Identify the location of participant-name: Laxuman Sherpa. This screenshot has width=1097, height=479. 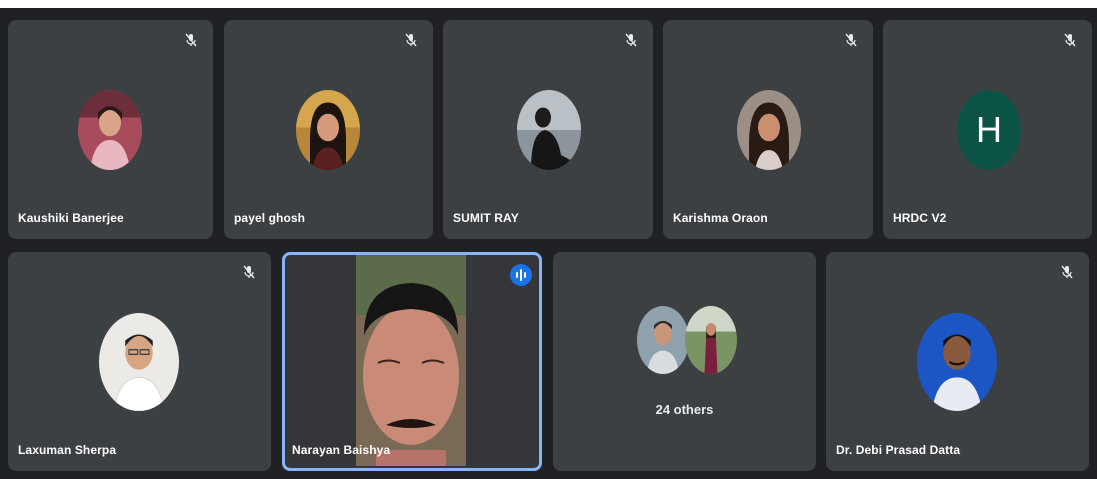
(67, 450).